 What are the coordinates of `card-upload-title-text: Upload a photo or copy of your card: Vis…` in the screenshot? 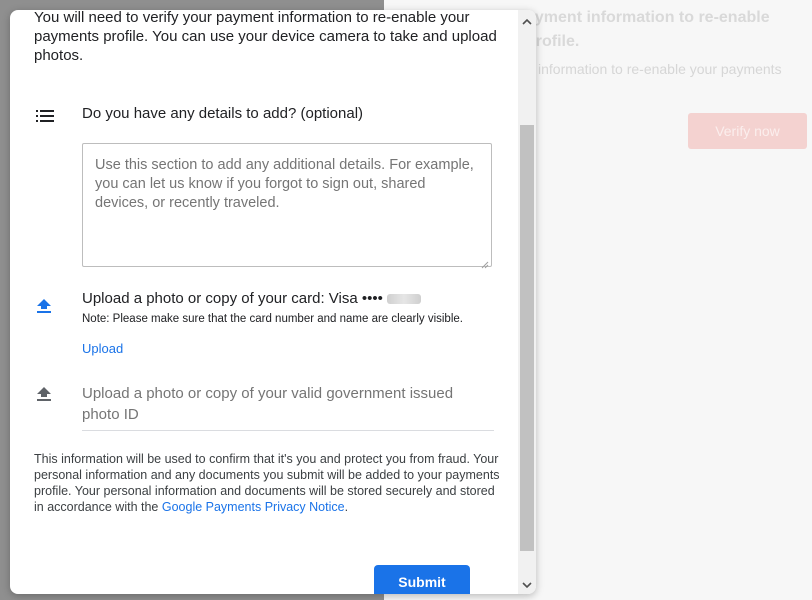 It's located at (222, 298).